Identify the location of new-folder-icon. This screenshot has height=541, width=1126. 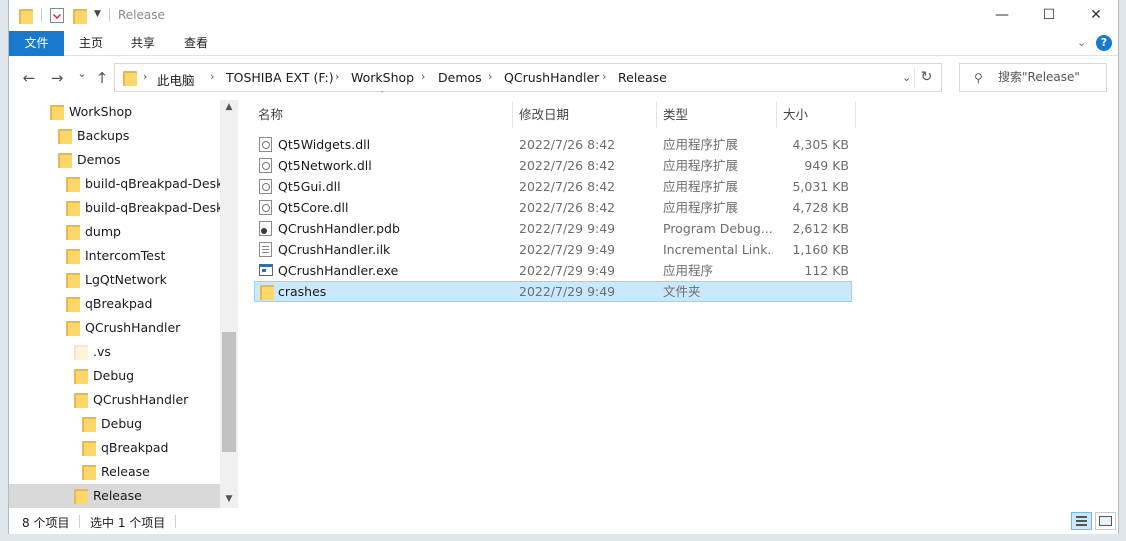
(80, 16).